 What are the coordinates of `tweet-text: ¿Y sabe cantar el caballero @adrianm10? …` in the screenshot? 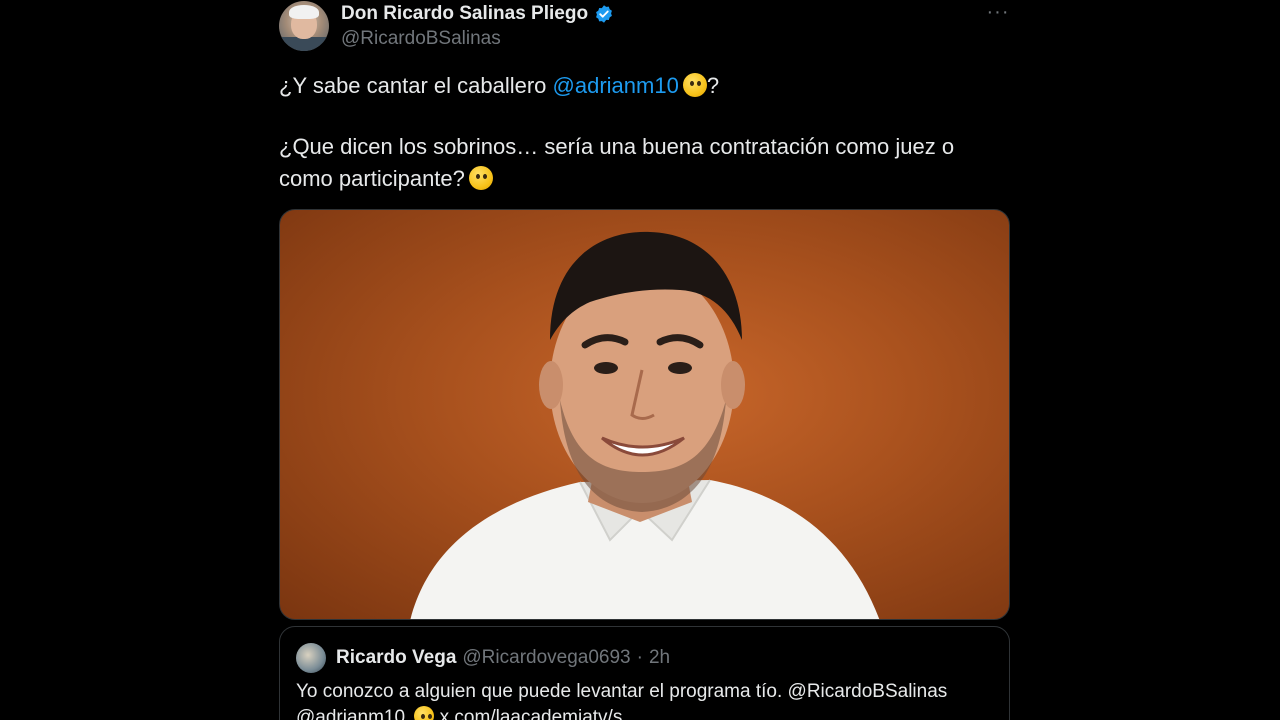 It's located at (639, 132).